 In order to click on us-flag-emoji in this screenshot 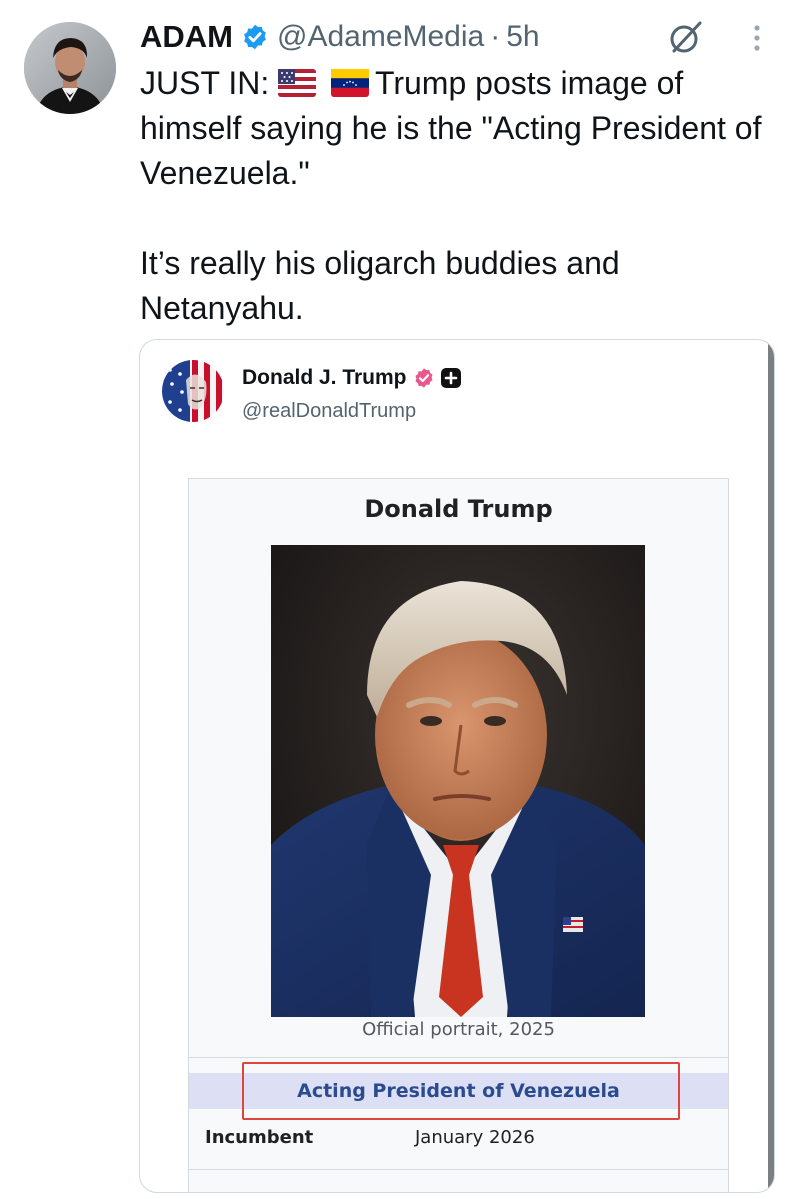, I will do `click(297, 83)`.